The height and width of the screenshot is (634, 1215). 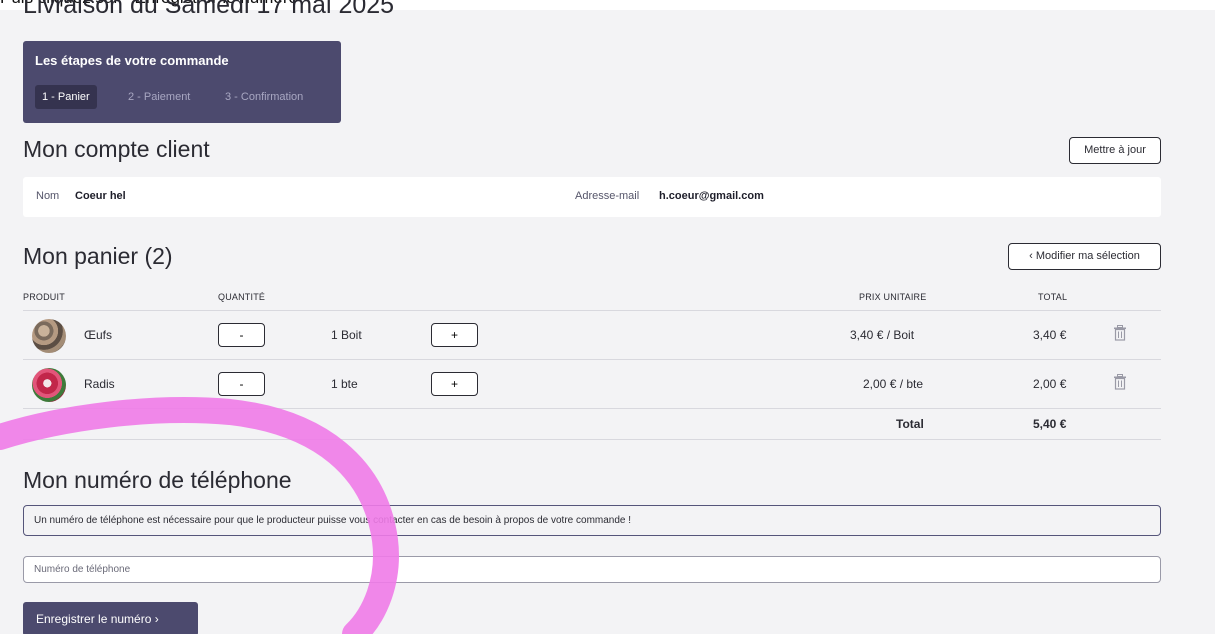 I want to click on modify-selection-button: ‹ Modifier ma sélection, so click(x=1084, y=256).